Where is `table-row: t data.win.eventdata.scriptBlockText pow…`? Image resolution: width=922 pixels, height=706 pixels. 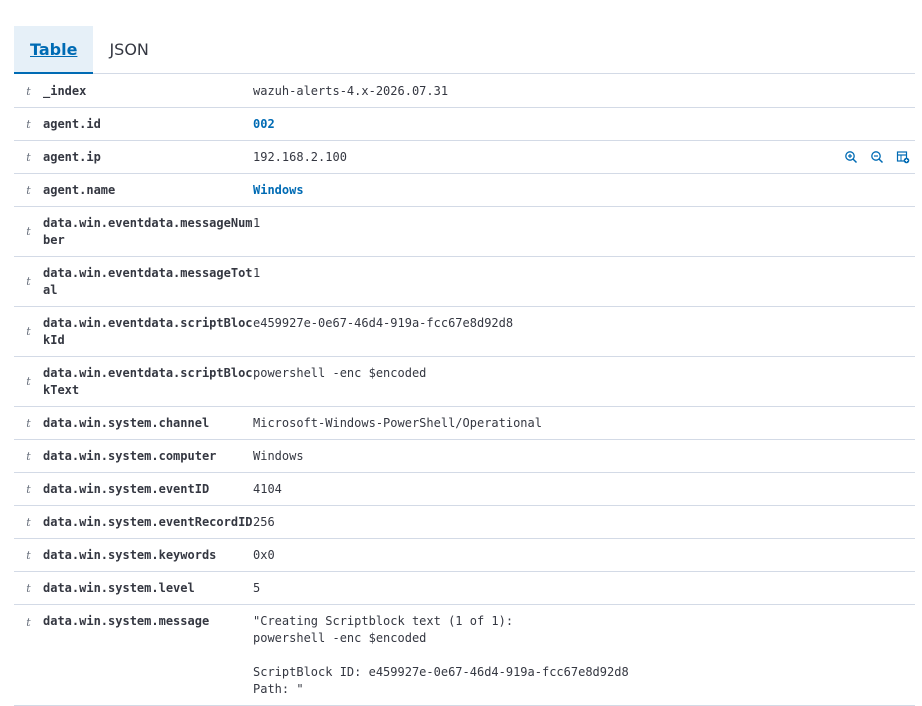 table-row: t data.win.eventdata.scriptBlockText pow… is located at coordinates (464, 382).